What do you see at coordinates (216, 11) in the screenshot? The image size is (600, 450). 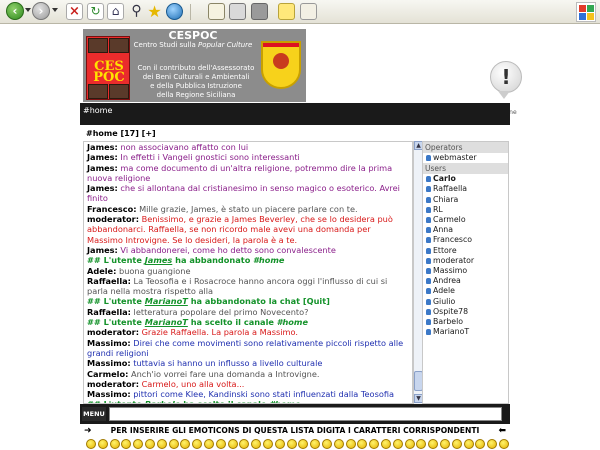 I see `mail-icon` at bounding box center [216, 11].